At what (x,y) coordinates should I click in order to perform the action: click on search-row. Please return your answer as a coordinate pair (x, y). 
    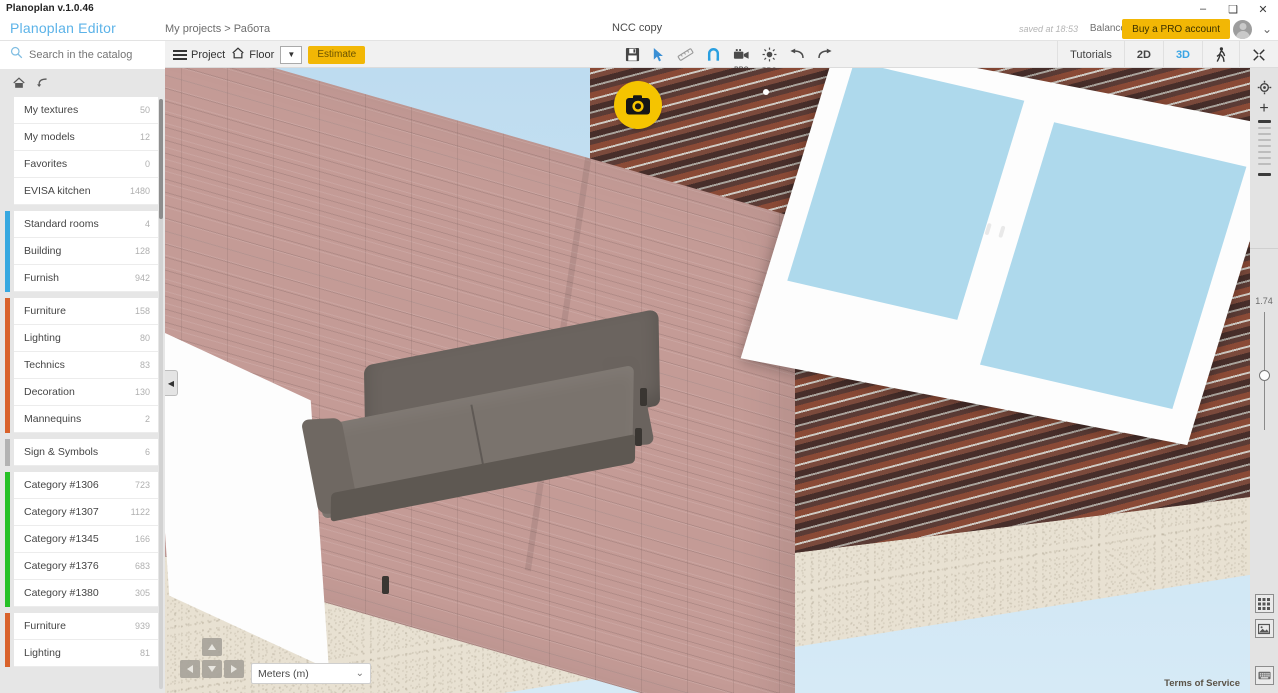
    Looking at the image, I should click on (85, 55).